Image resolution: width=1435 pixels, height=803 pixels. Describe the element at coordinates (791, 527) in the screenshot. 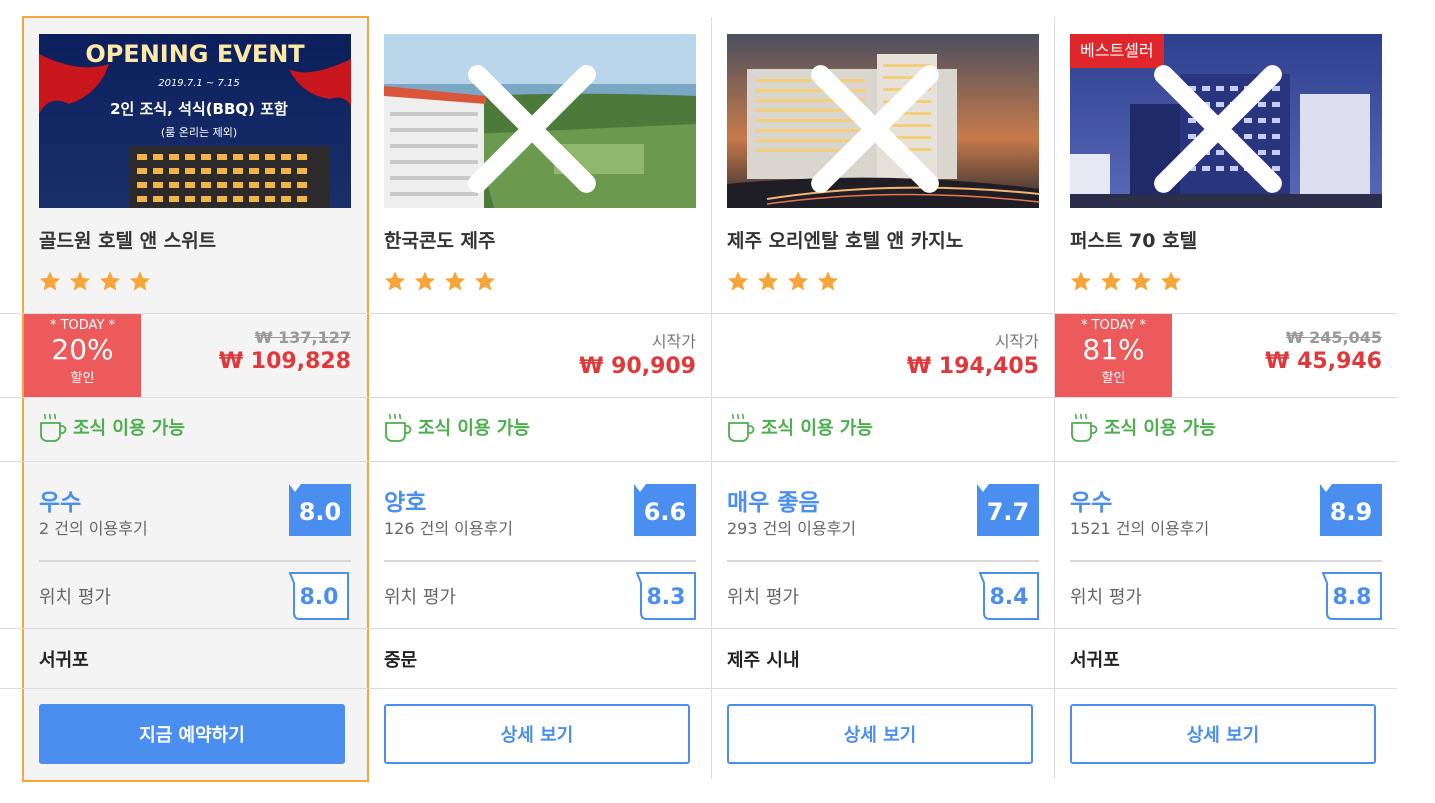

I see `review-count: 293 건의 이용후기` at that location.